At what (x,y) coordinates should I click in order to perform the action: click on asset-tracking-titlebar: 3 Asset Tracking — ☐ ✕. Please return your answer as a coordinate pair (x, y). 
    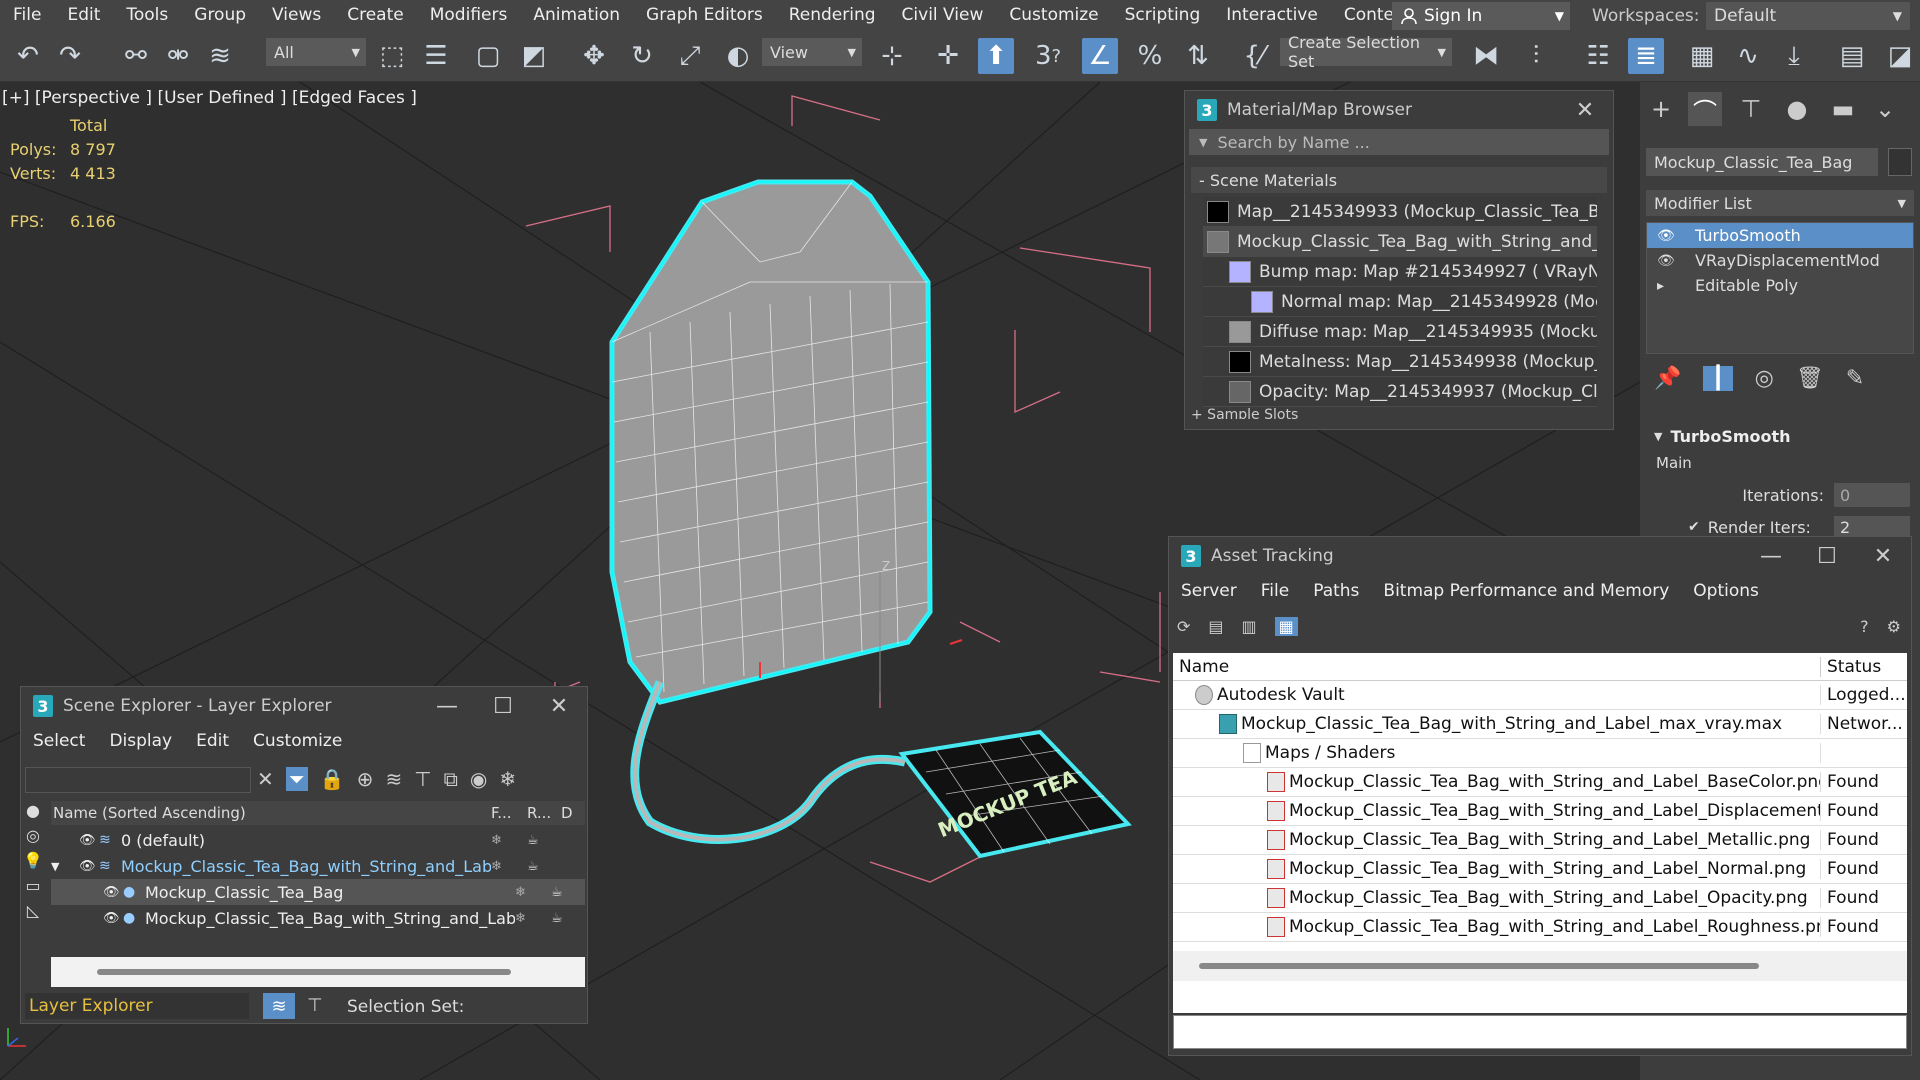
    Looking at the image, I should click on (1540, 556).